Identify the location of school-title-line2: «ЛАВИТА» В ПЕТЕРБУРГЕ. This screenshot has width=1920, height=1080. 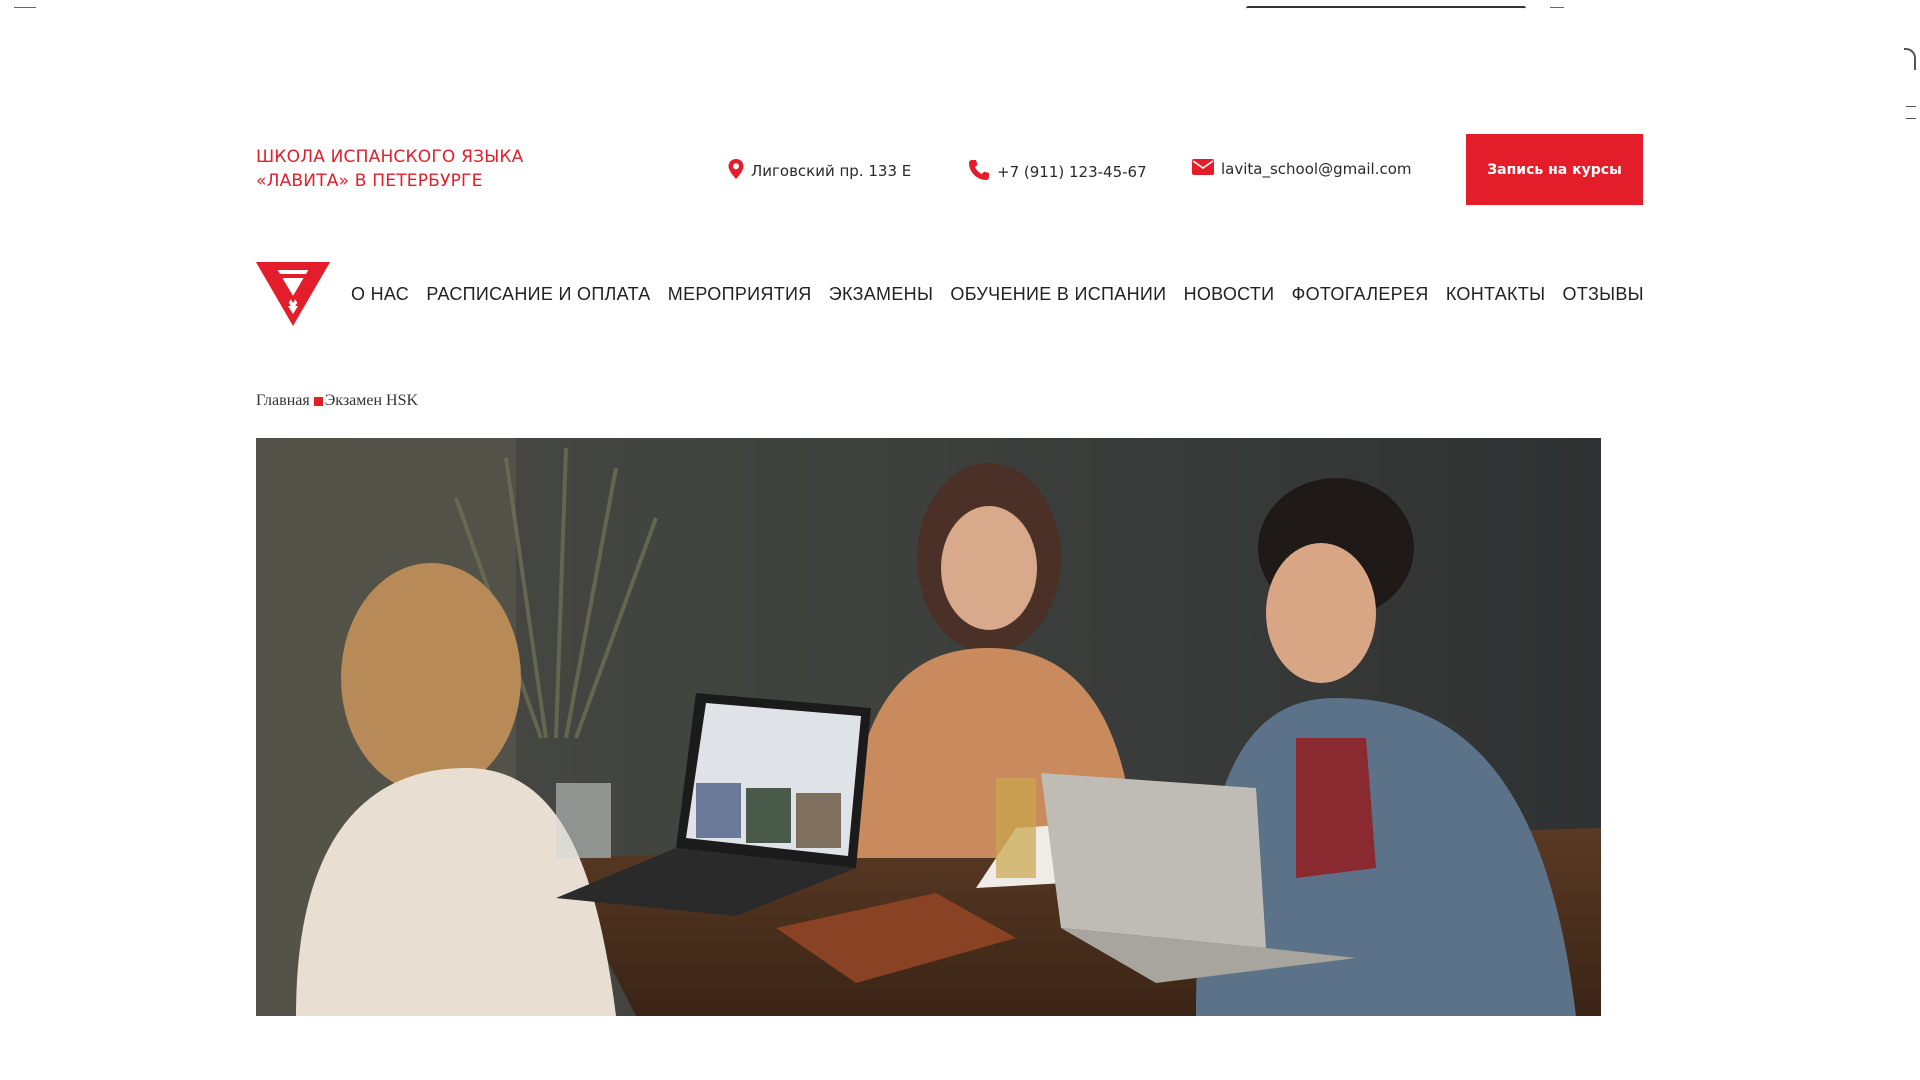
(369, 181).